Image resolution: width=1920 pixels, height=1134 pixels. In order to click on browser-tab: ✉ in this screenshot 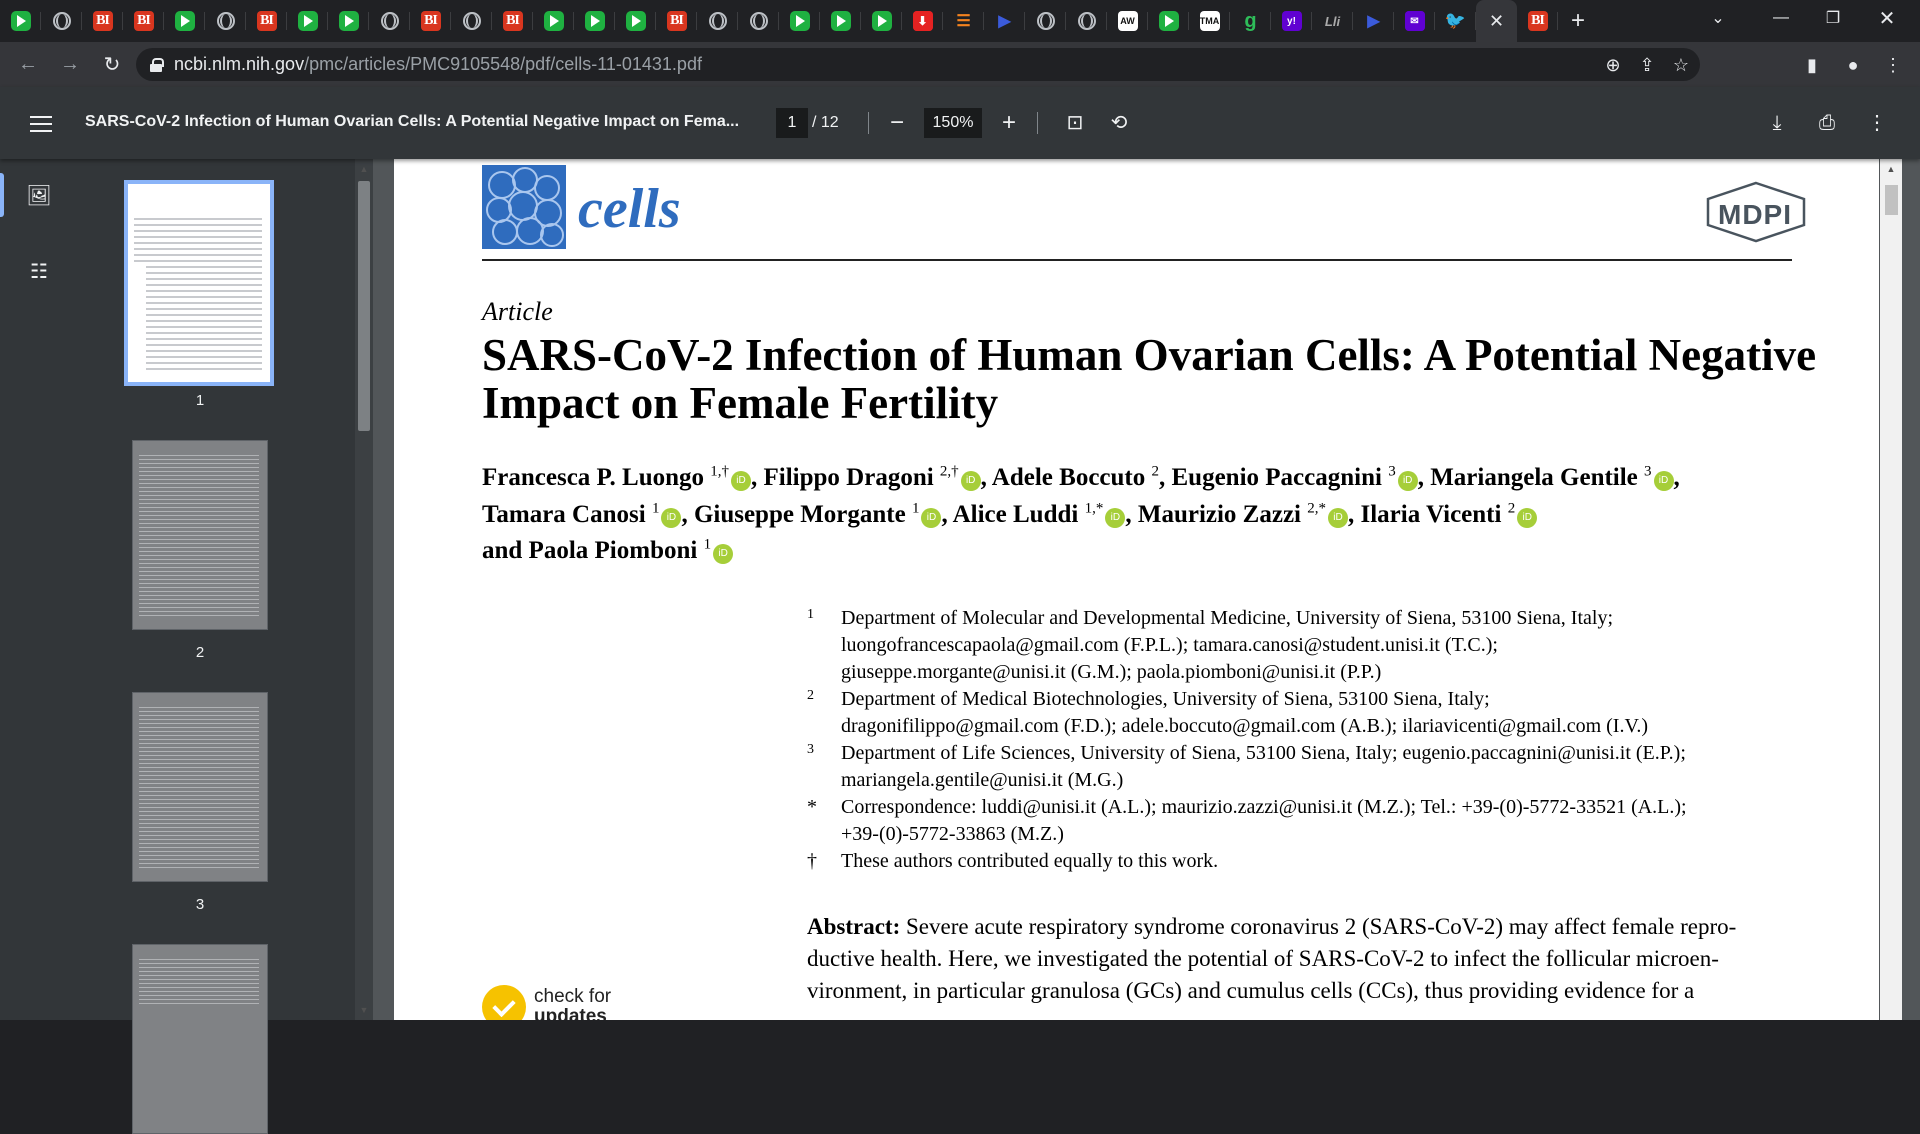, I will do `click(1414, 21)`.